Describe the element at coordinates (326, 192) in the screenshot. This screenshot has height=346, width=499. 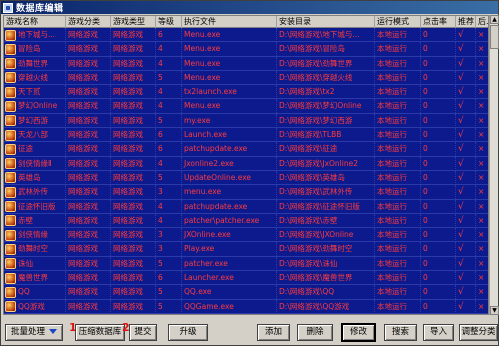
I see `cell-dir: D:\网络游戏\武林外传` at that location.